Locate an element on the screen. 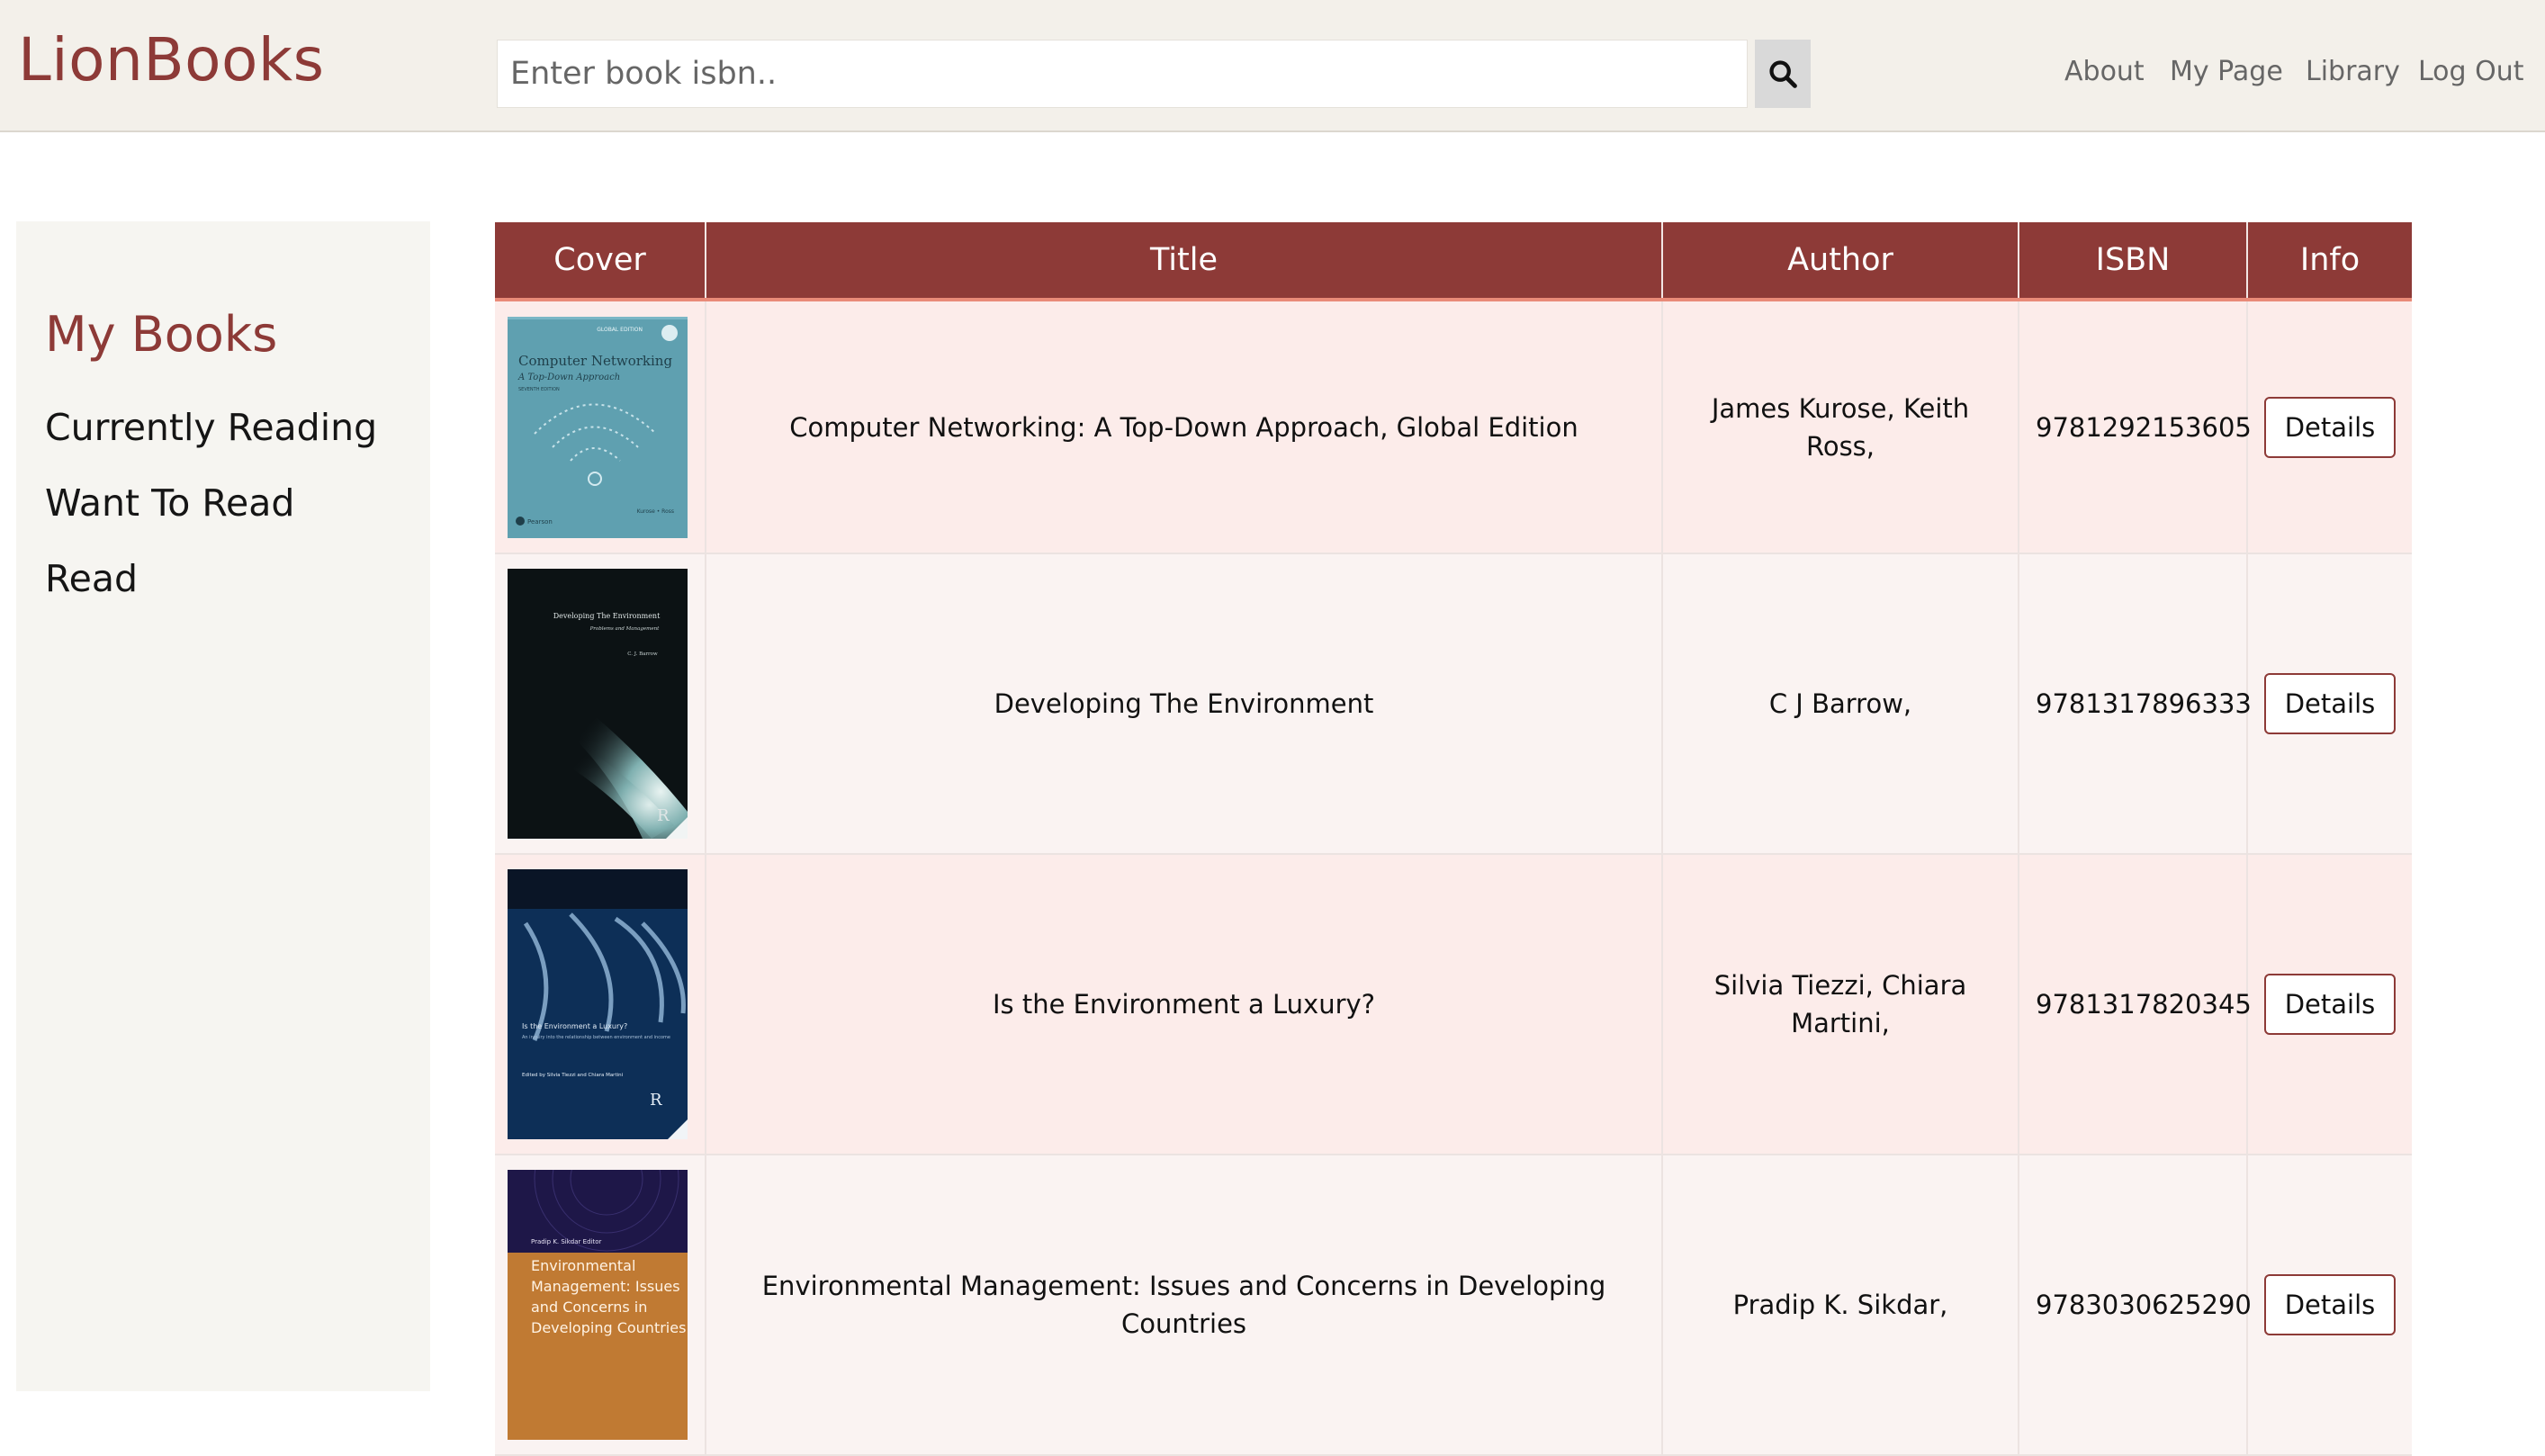  nav-library: Library is located at coordinates (2353, 72).